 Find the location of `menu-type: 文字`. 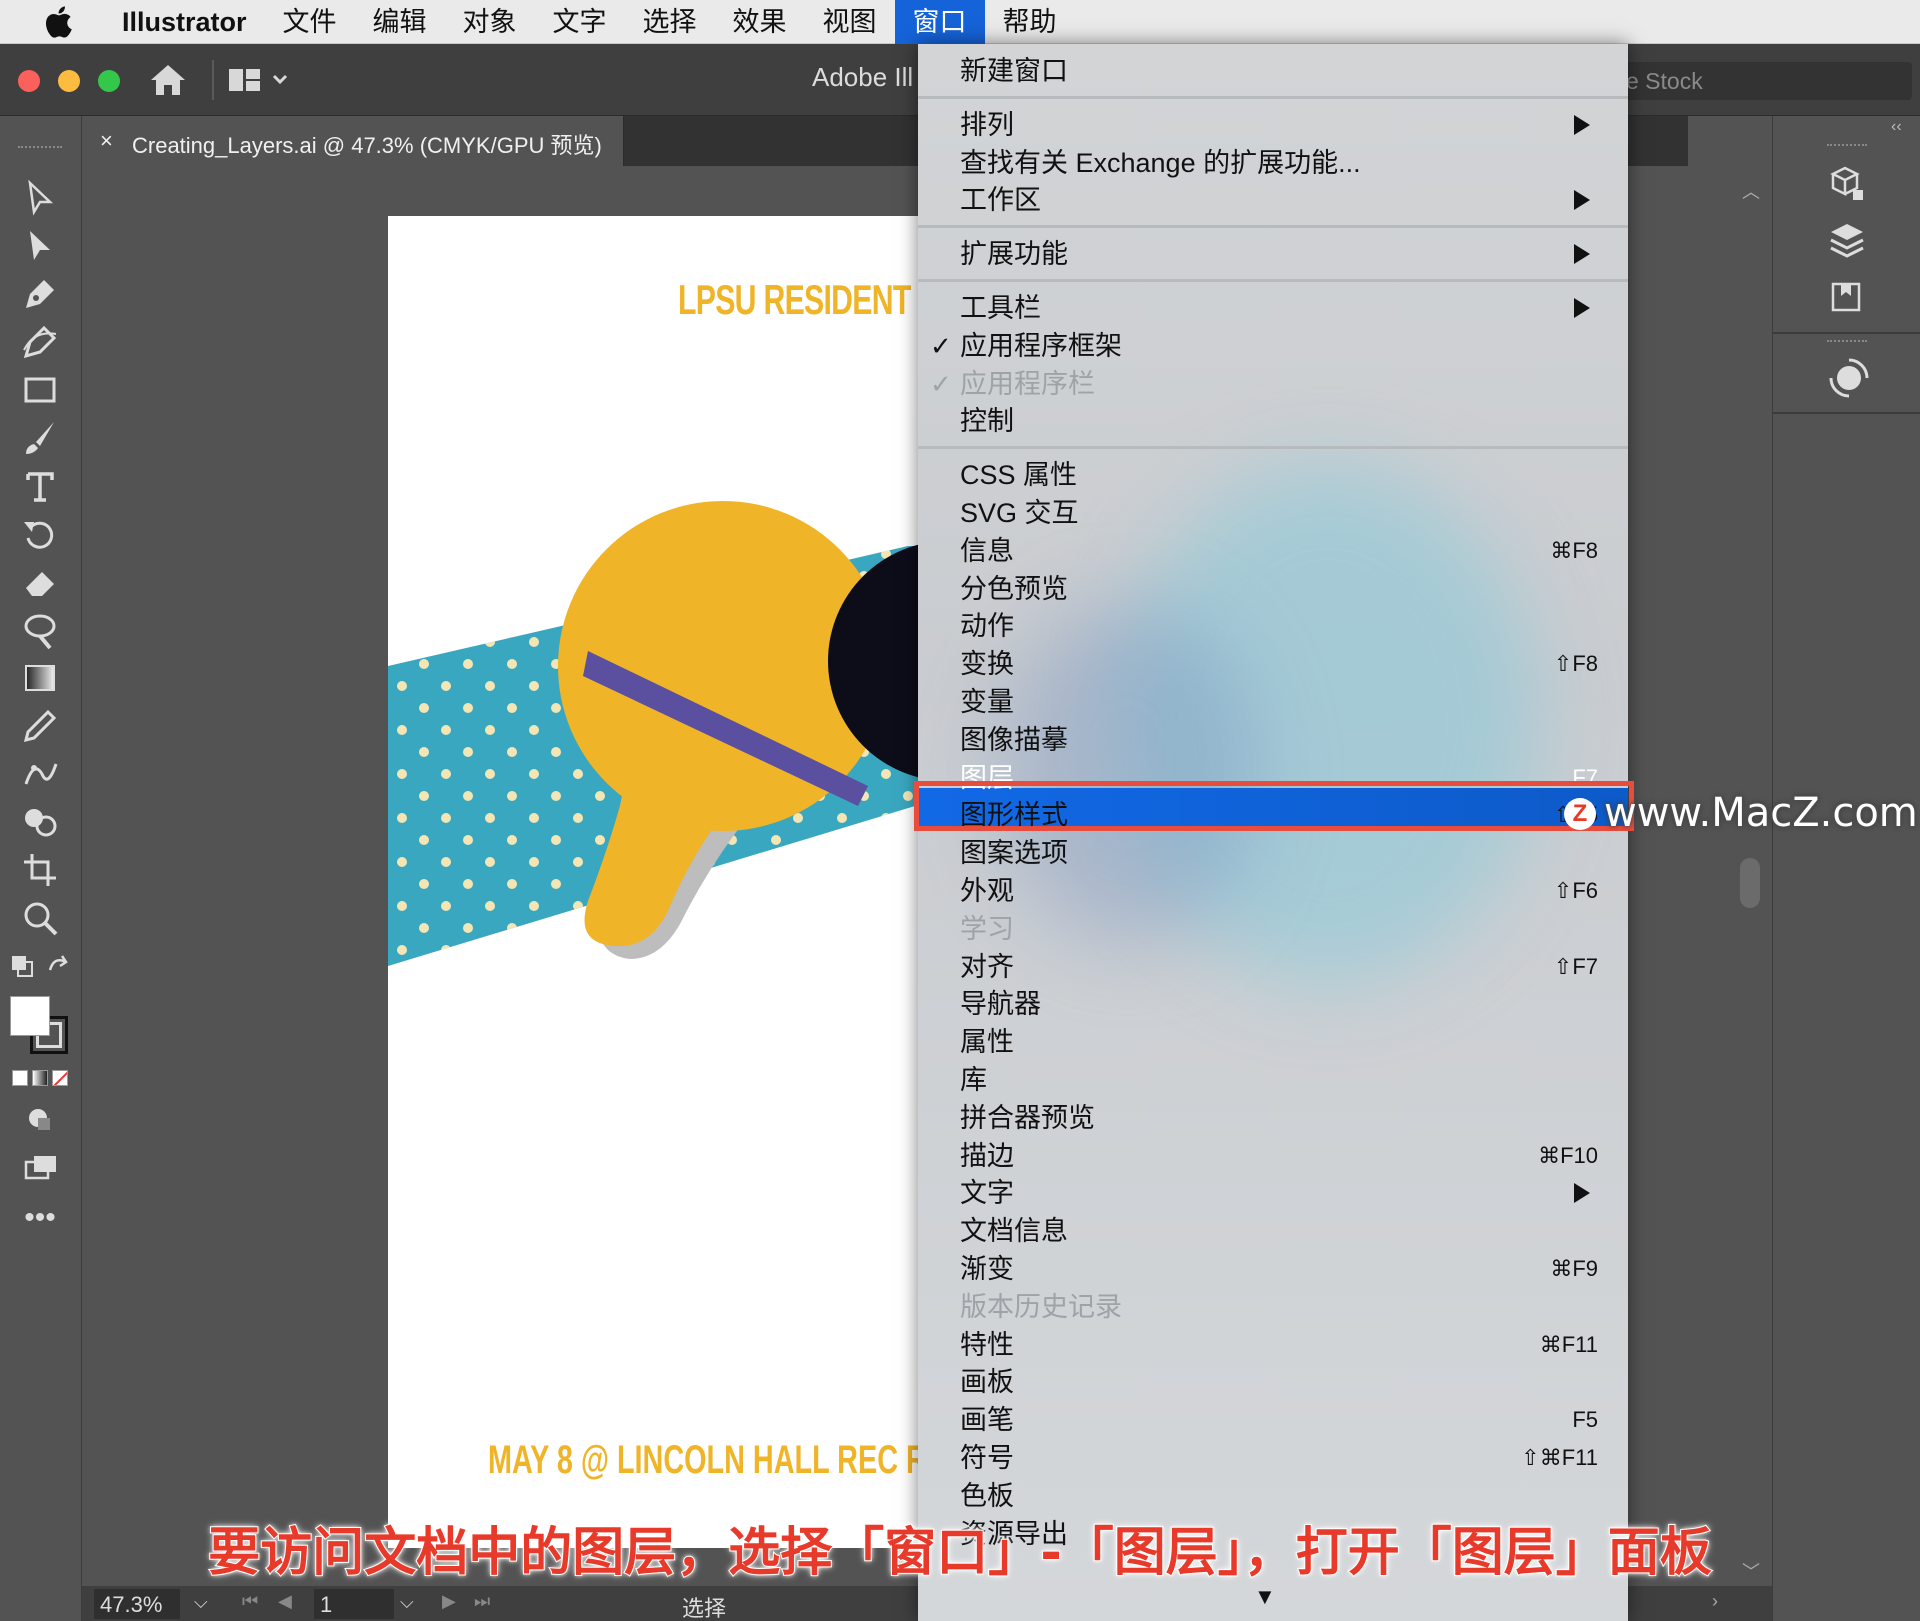

menu-type: 文字 is located at coordinates (580, 22).